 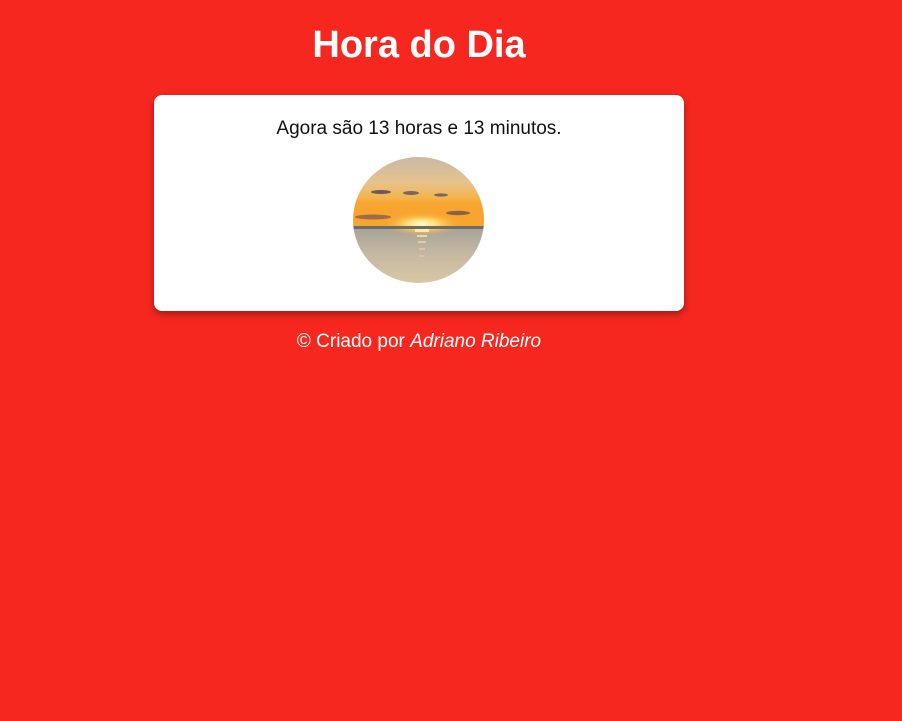 I want to click on footer-credit: © Criado por Adriano Ribeiro, so click(x=419, y=342).